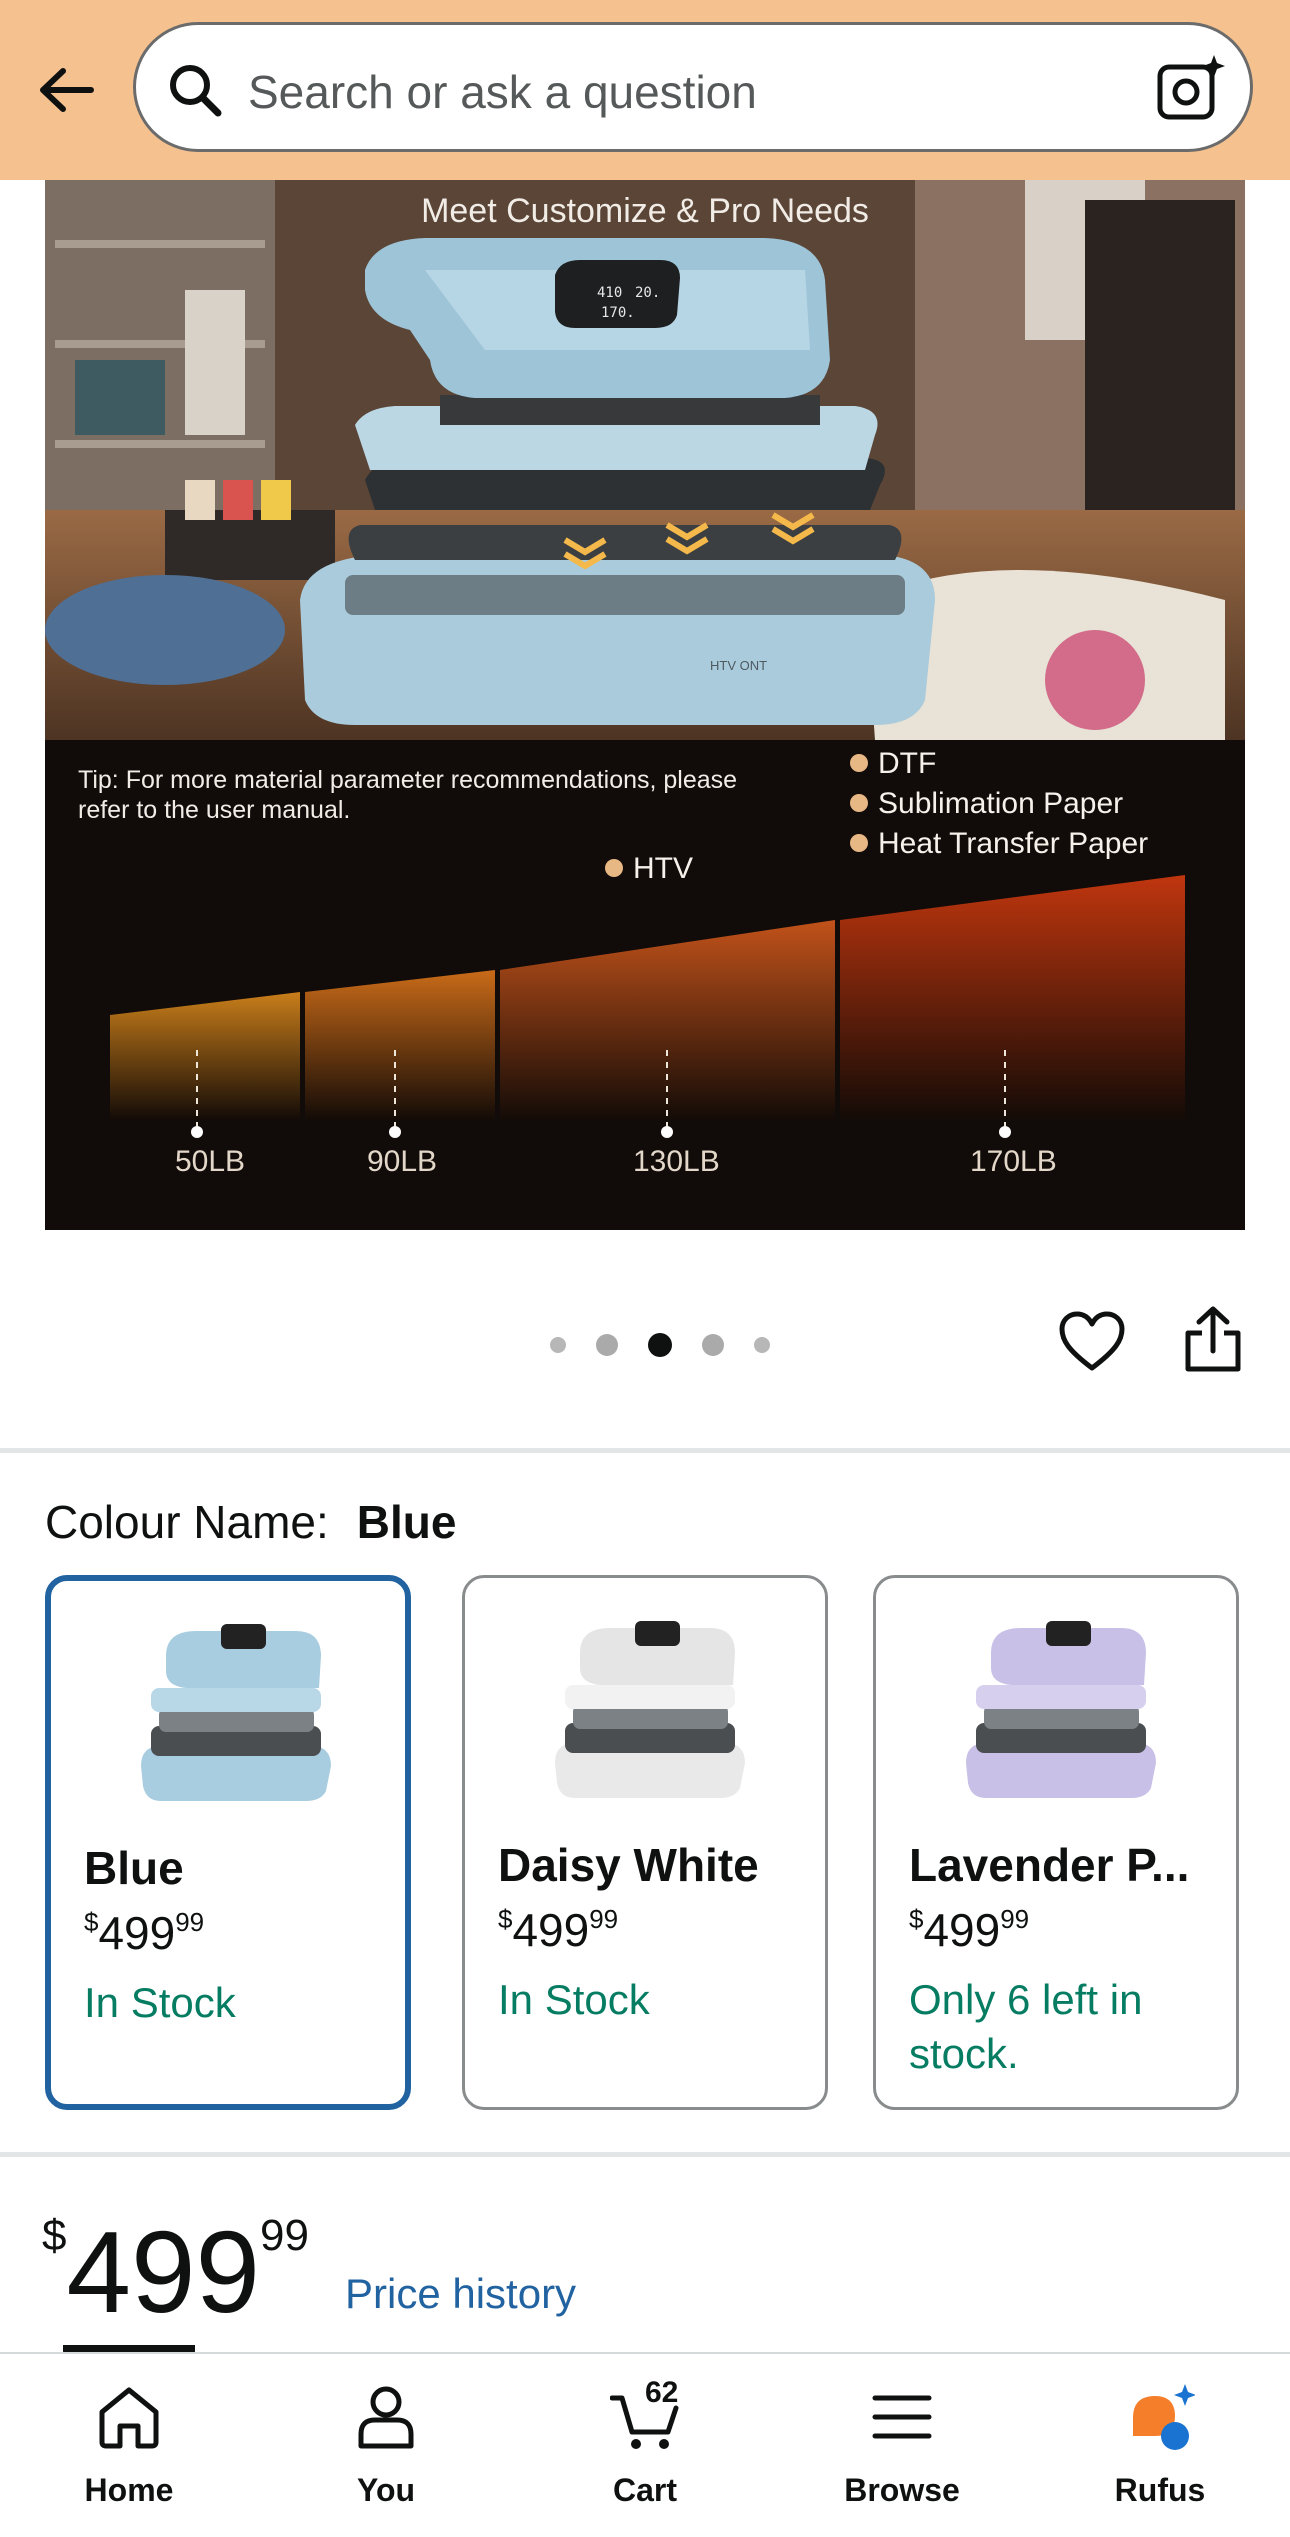 Image resolution: width=1290 pixels, height=2537 pixels. Describe the element at coordinates (228, 1842) in the screenshot. I see `colour-option-blue: Blue $49999 In Stock` at that location.